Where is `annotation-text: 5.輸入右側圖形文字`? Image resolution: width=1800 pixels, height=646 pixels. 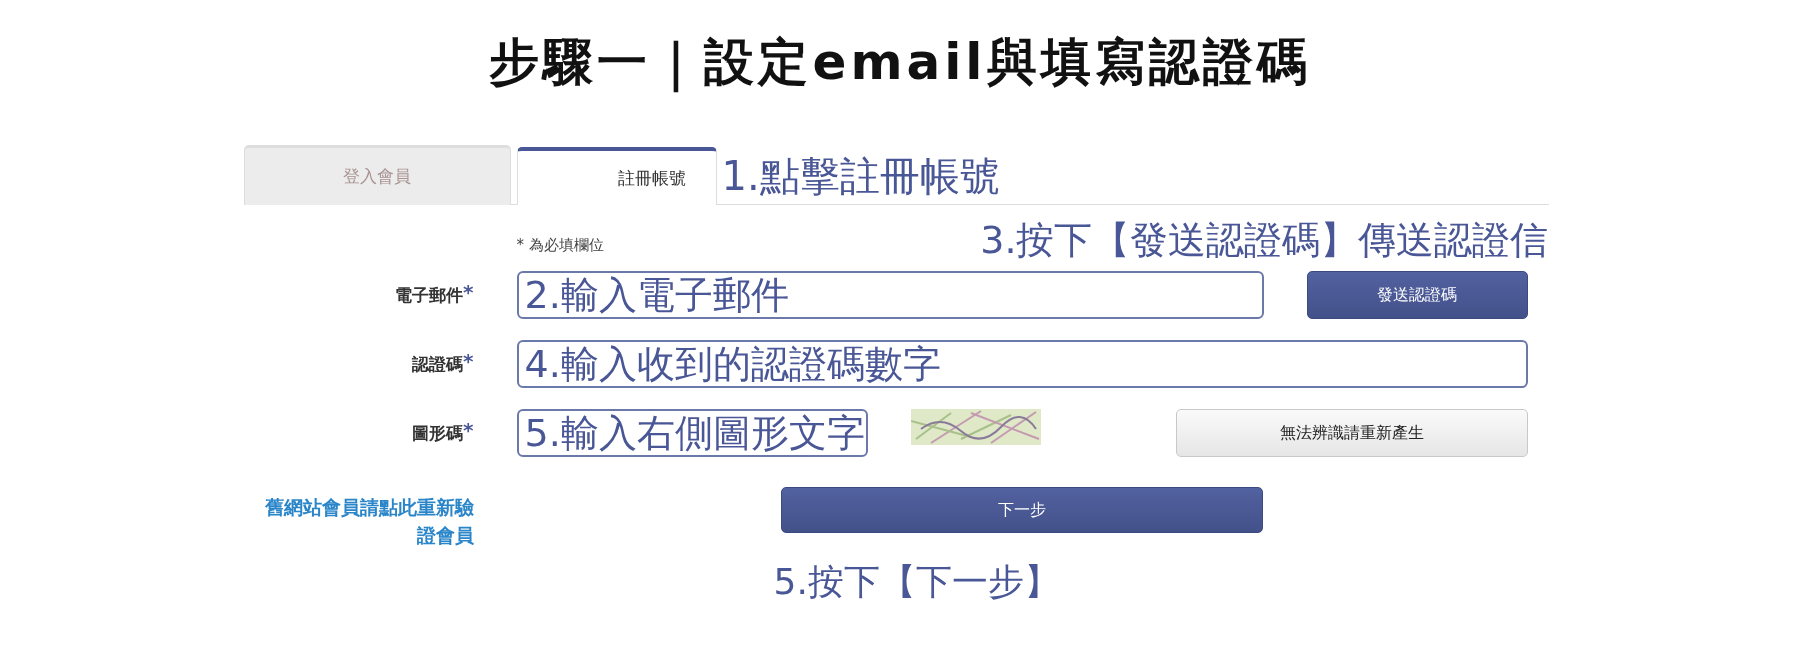 annotation-text: 5.輸入右側圖形文字 is located at coordinates (694, 433).